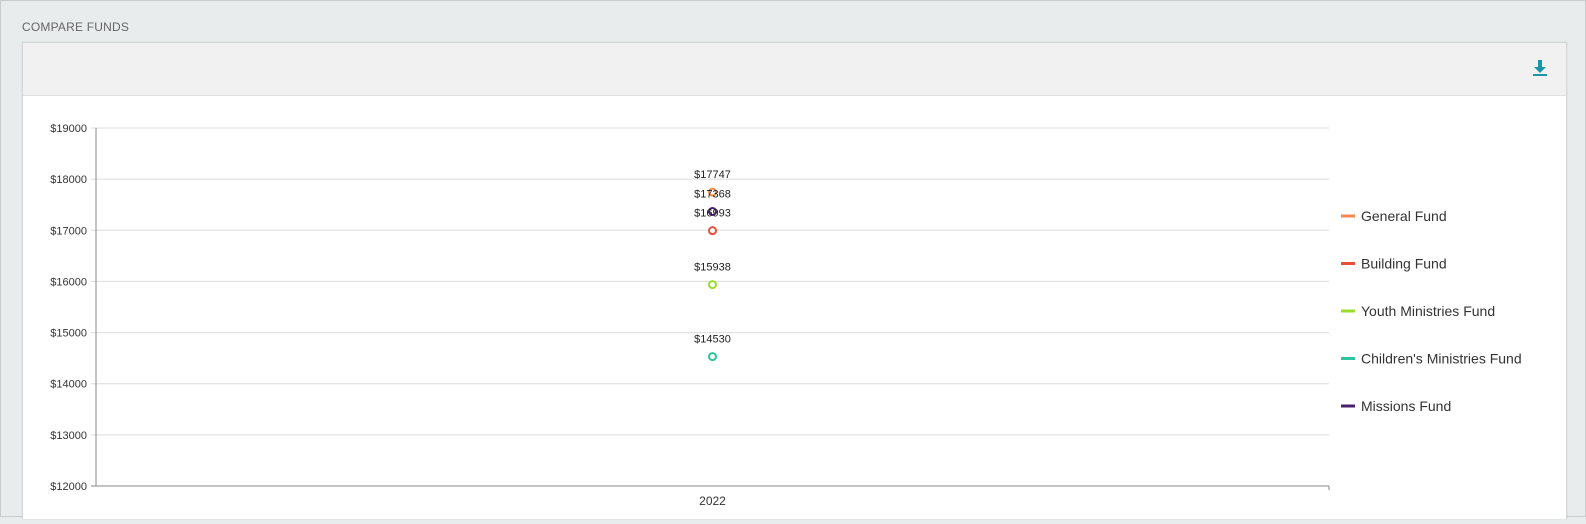 The height and width of the screenshot is (524, 1586). What do you see at coordinates (712, 214) in the screenshot?
I see `data-label: $16993` at bounding box center [712, 214].